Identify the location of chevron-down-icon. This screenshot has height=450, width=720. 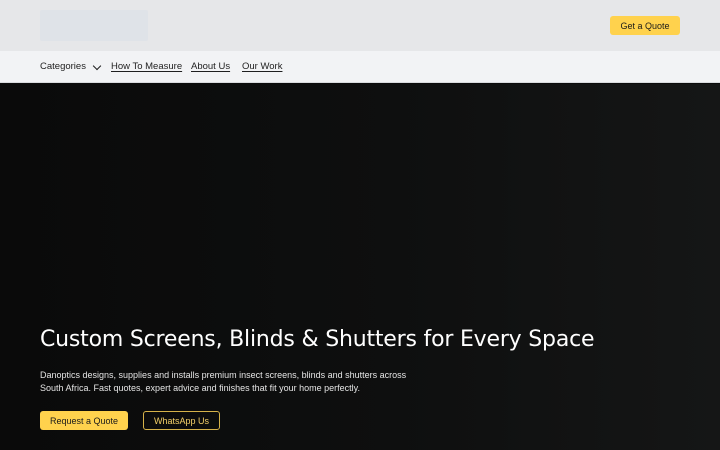
(97, 65).